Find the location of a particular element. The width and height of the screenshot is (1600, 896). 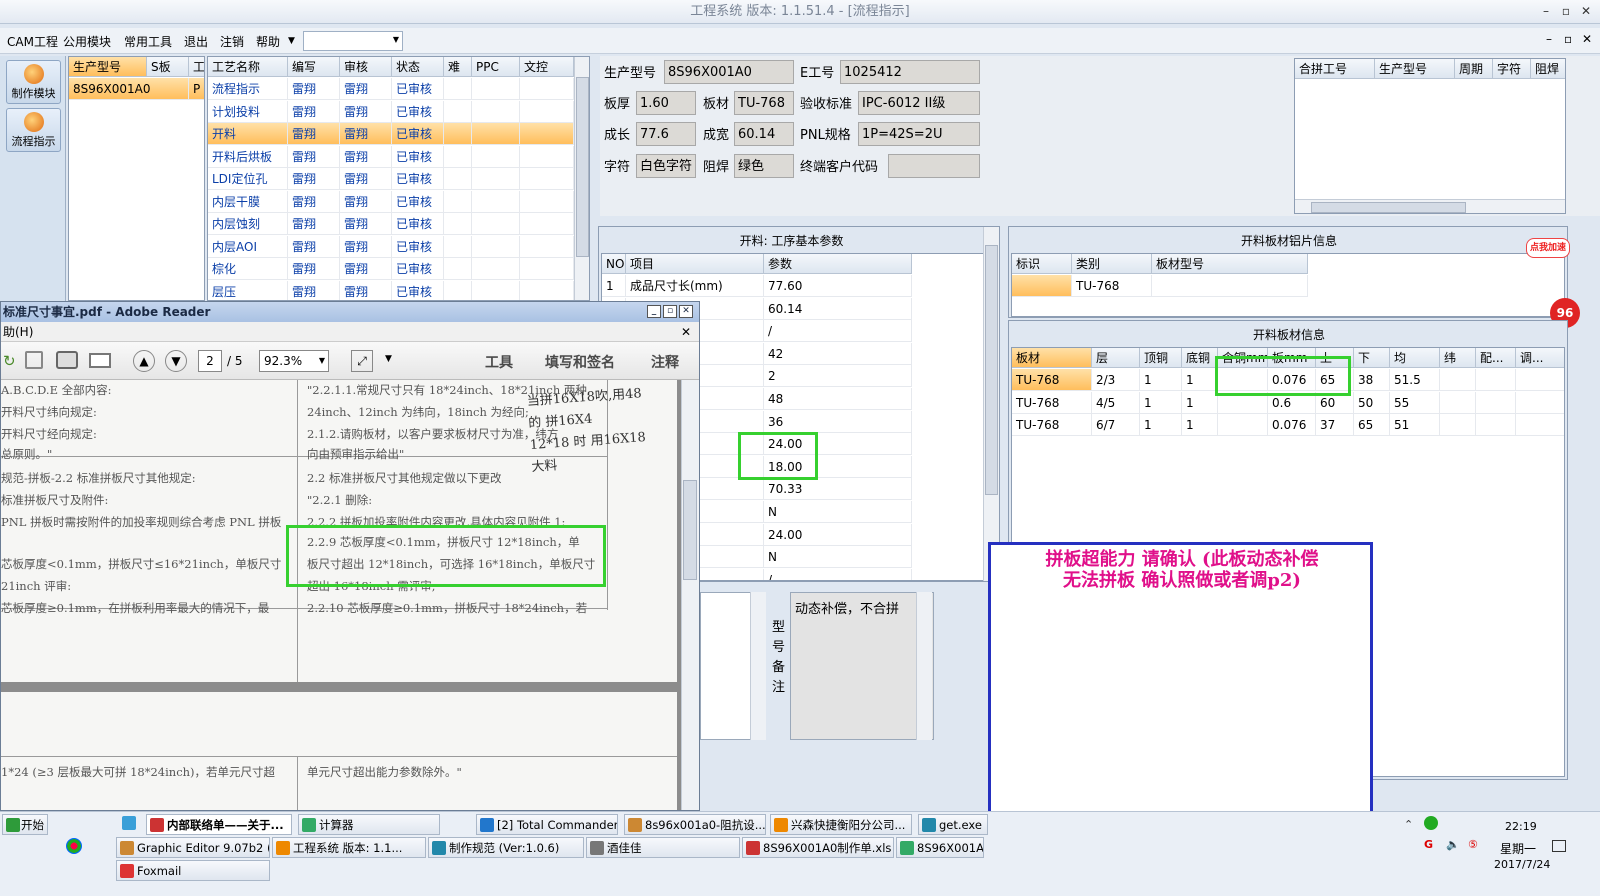

pdf-menu-help: 助(H) is located at coordinates (18, 332).